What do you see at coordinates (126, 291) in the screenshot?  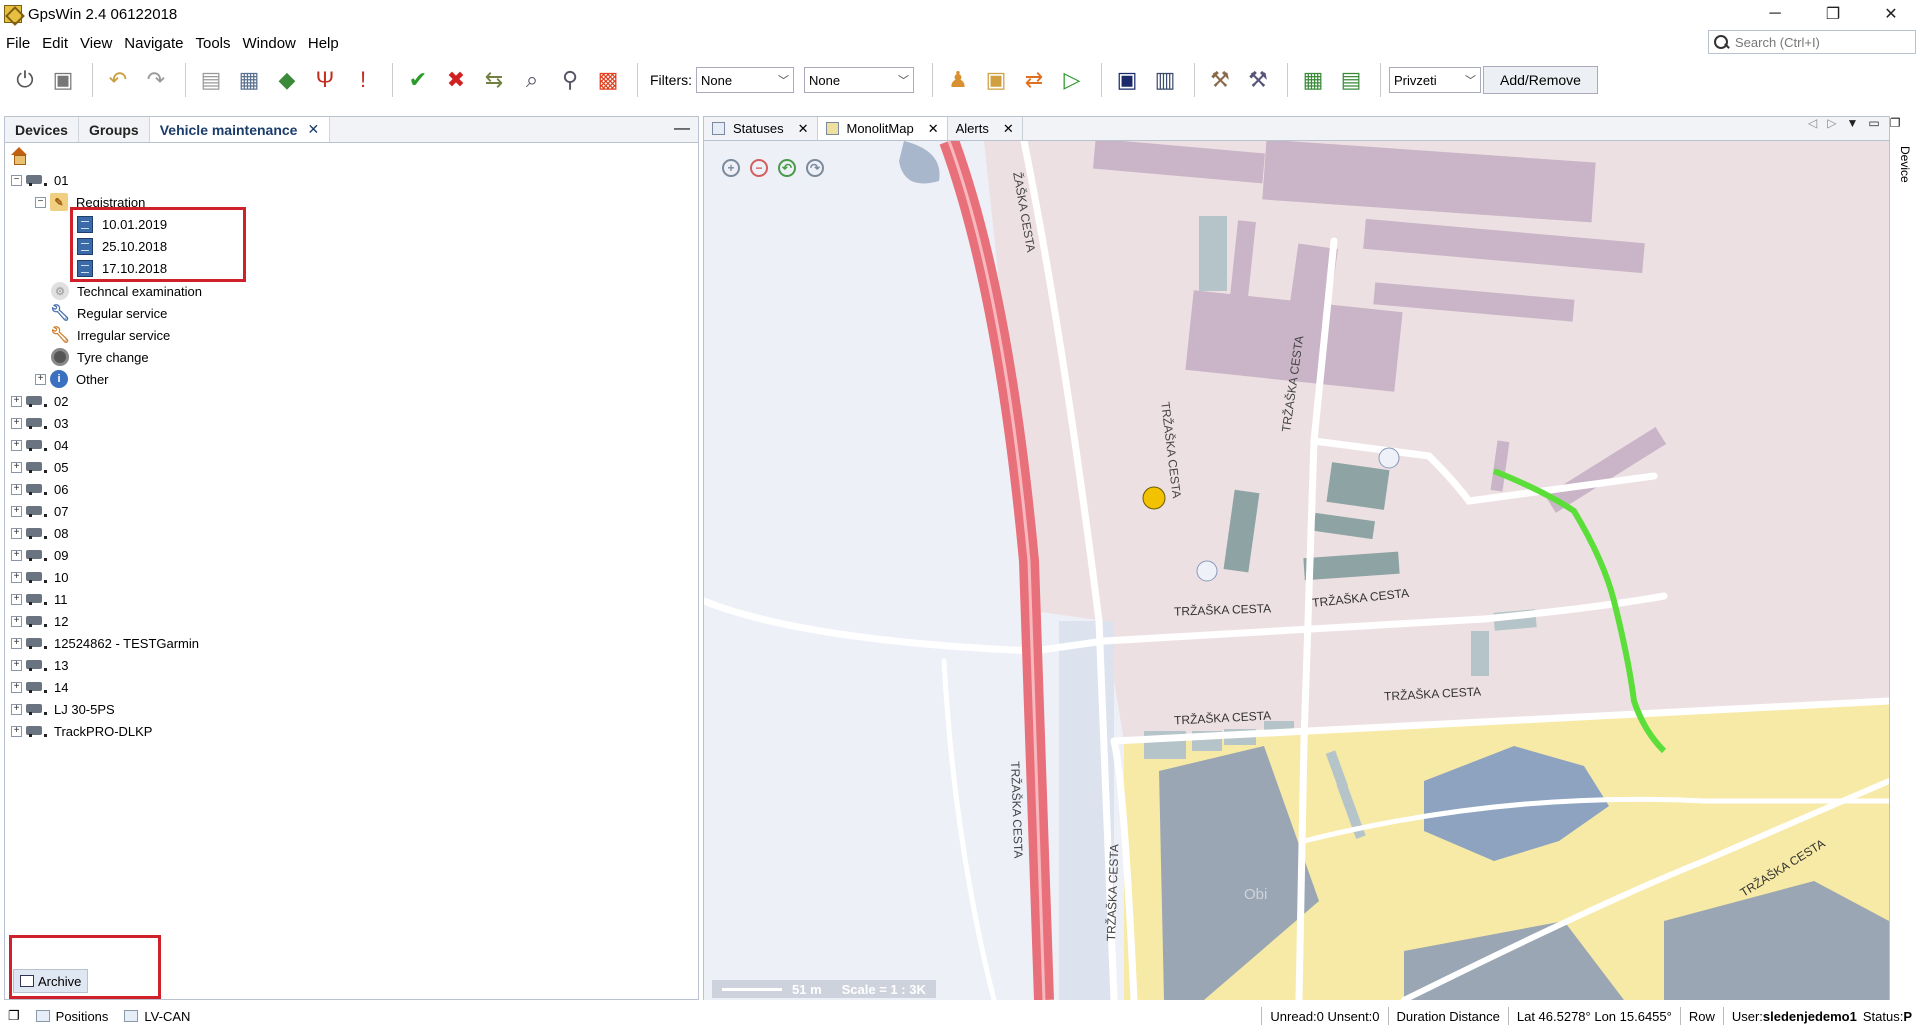 I see `tree-node-category: ⚙ Techncal examination` at bounding box center [126, 291].